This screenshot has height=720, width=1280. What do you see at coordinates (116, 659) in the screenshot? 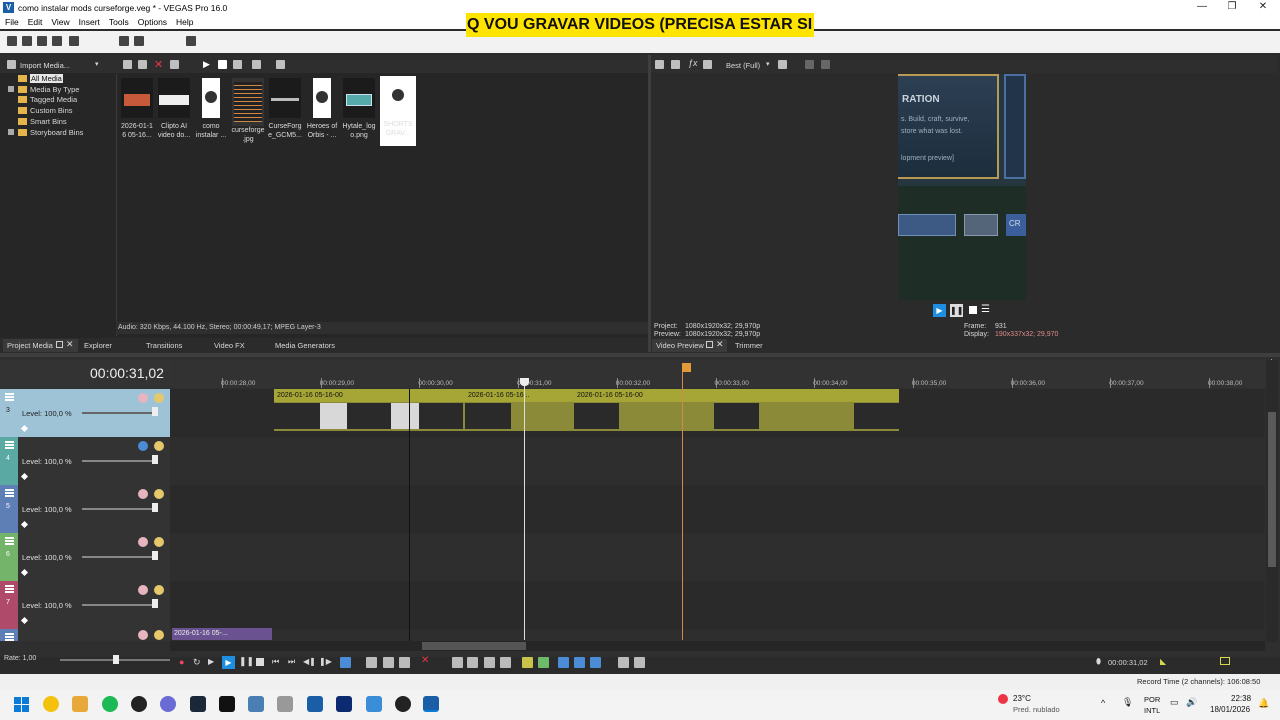
I see `rate-slider-knob` at bounding box center [116, 659].